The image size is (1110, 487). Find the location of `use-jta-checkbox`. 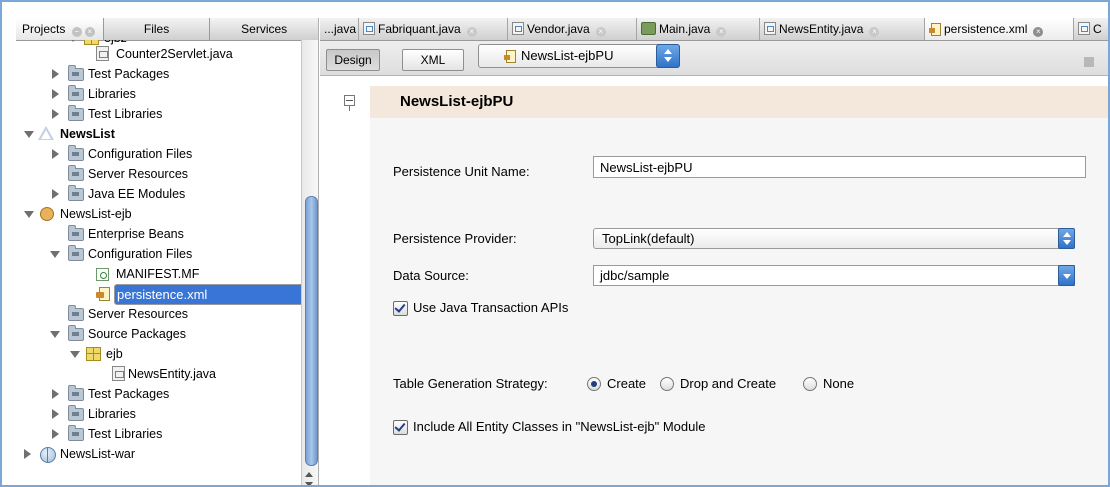

use-jta-checkbox is located at coordinates (400, 308).